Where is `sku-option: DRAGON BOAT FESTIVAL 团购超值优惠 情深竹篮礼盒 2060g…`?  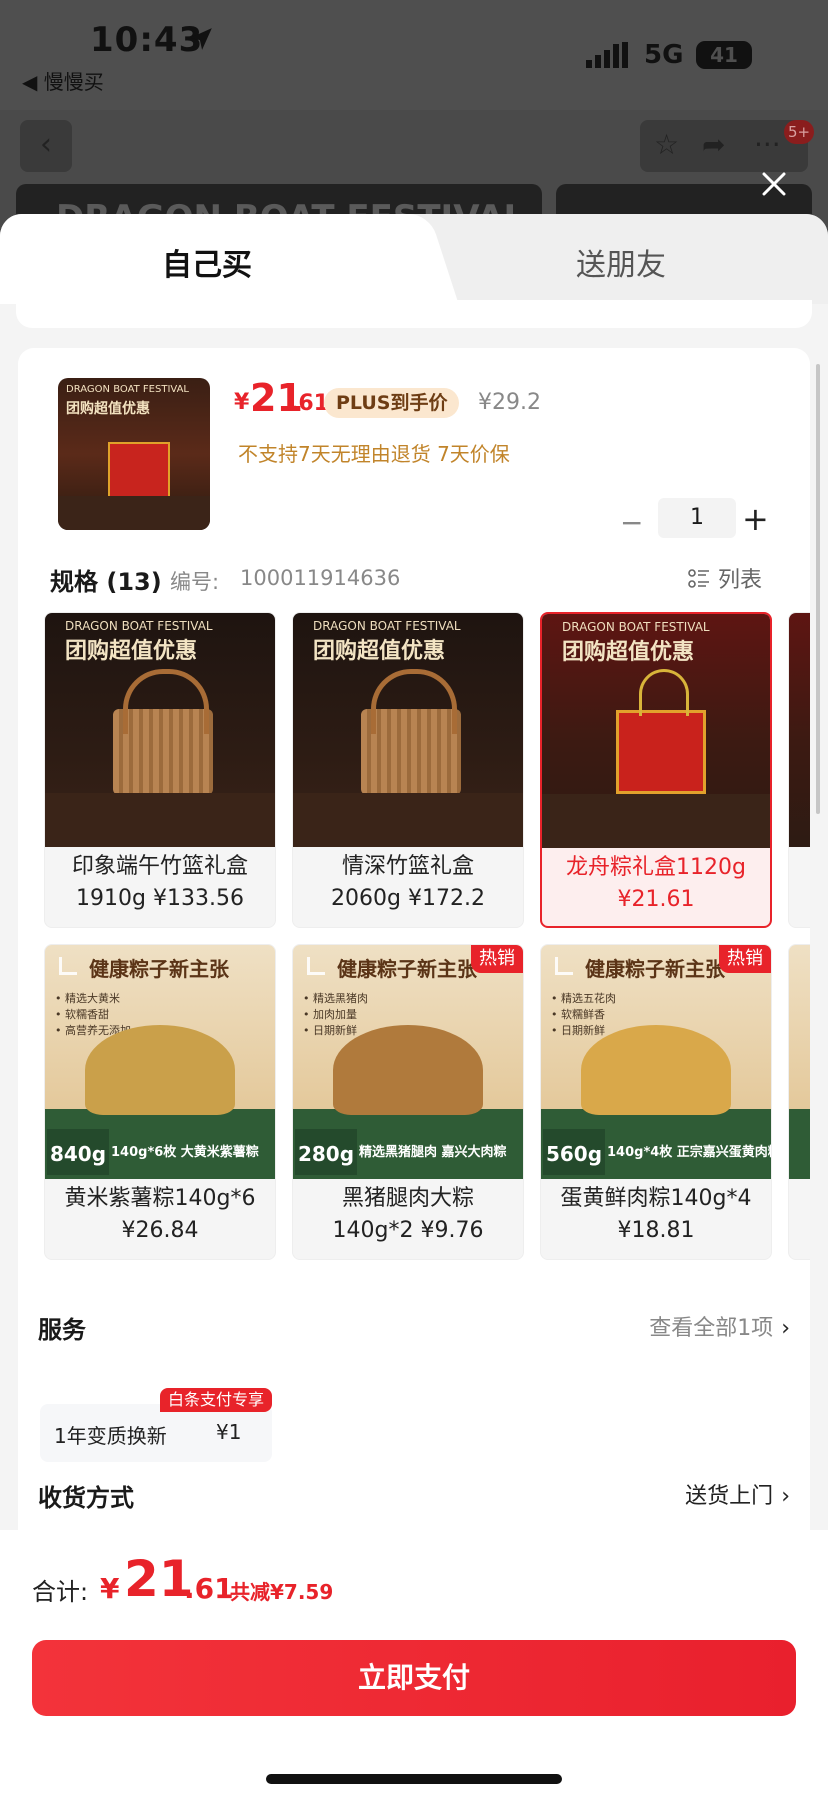
sku-option: DRAGON BOAT FESTIVAL 团购超值优惠 情深竹篮礼盒 2060g… is located at coordinates (408, 770).